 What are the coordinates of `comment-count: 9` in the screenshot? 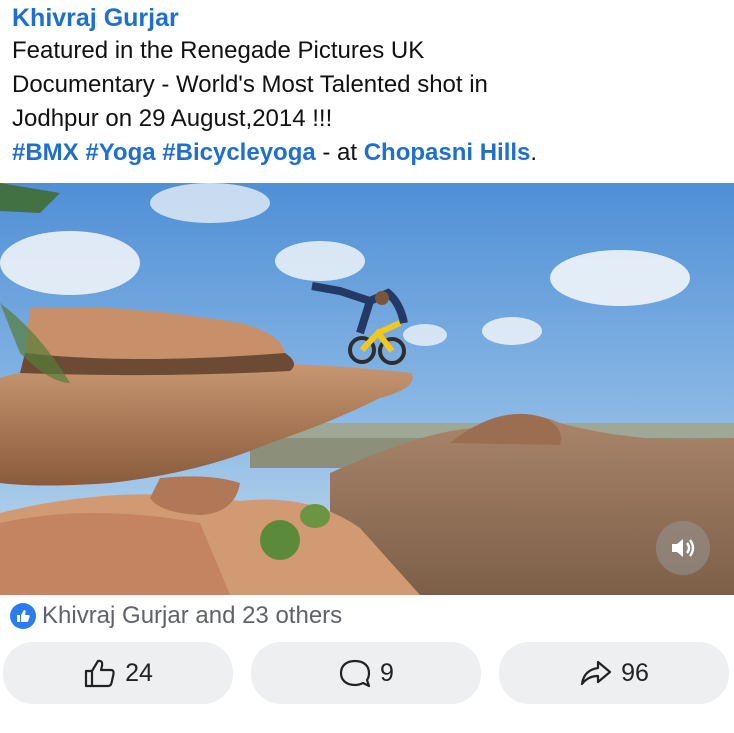 It's located at (387, 672).